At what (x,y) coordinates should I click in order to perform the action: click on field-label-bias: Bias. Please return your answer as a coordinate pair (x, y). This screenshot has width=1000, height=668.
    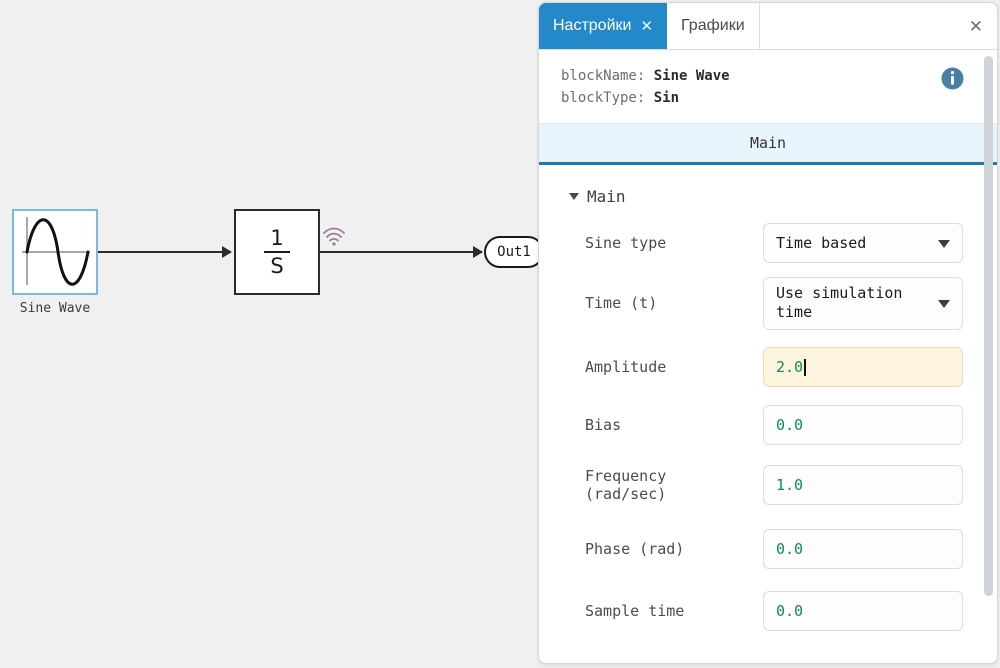
    Looking at the image, I should click on (603, 425).